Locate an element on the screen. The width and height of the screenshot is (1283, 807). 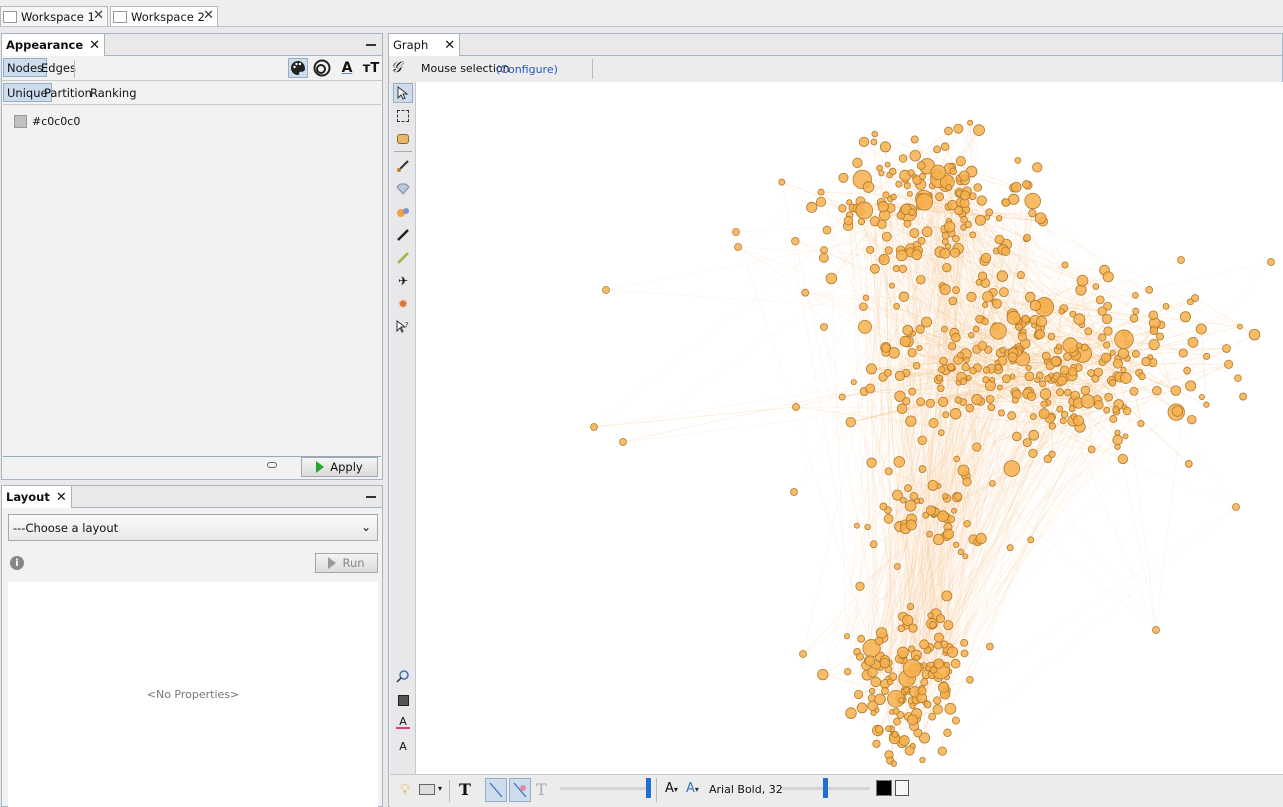
divider is located at coordinates (403, 151).